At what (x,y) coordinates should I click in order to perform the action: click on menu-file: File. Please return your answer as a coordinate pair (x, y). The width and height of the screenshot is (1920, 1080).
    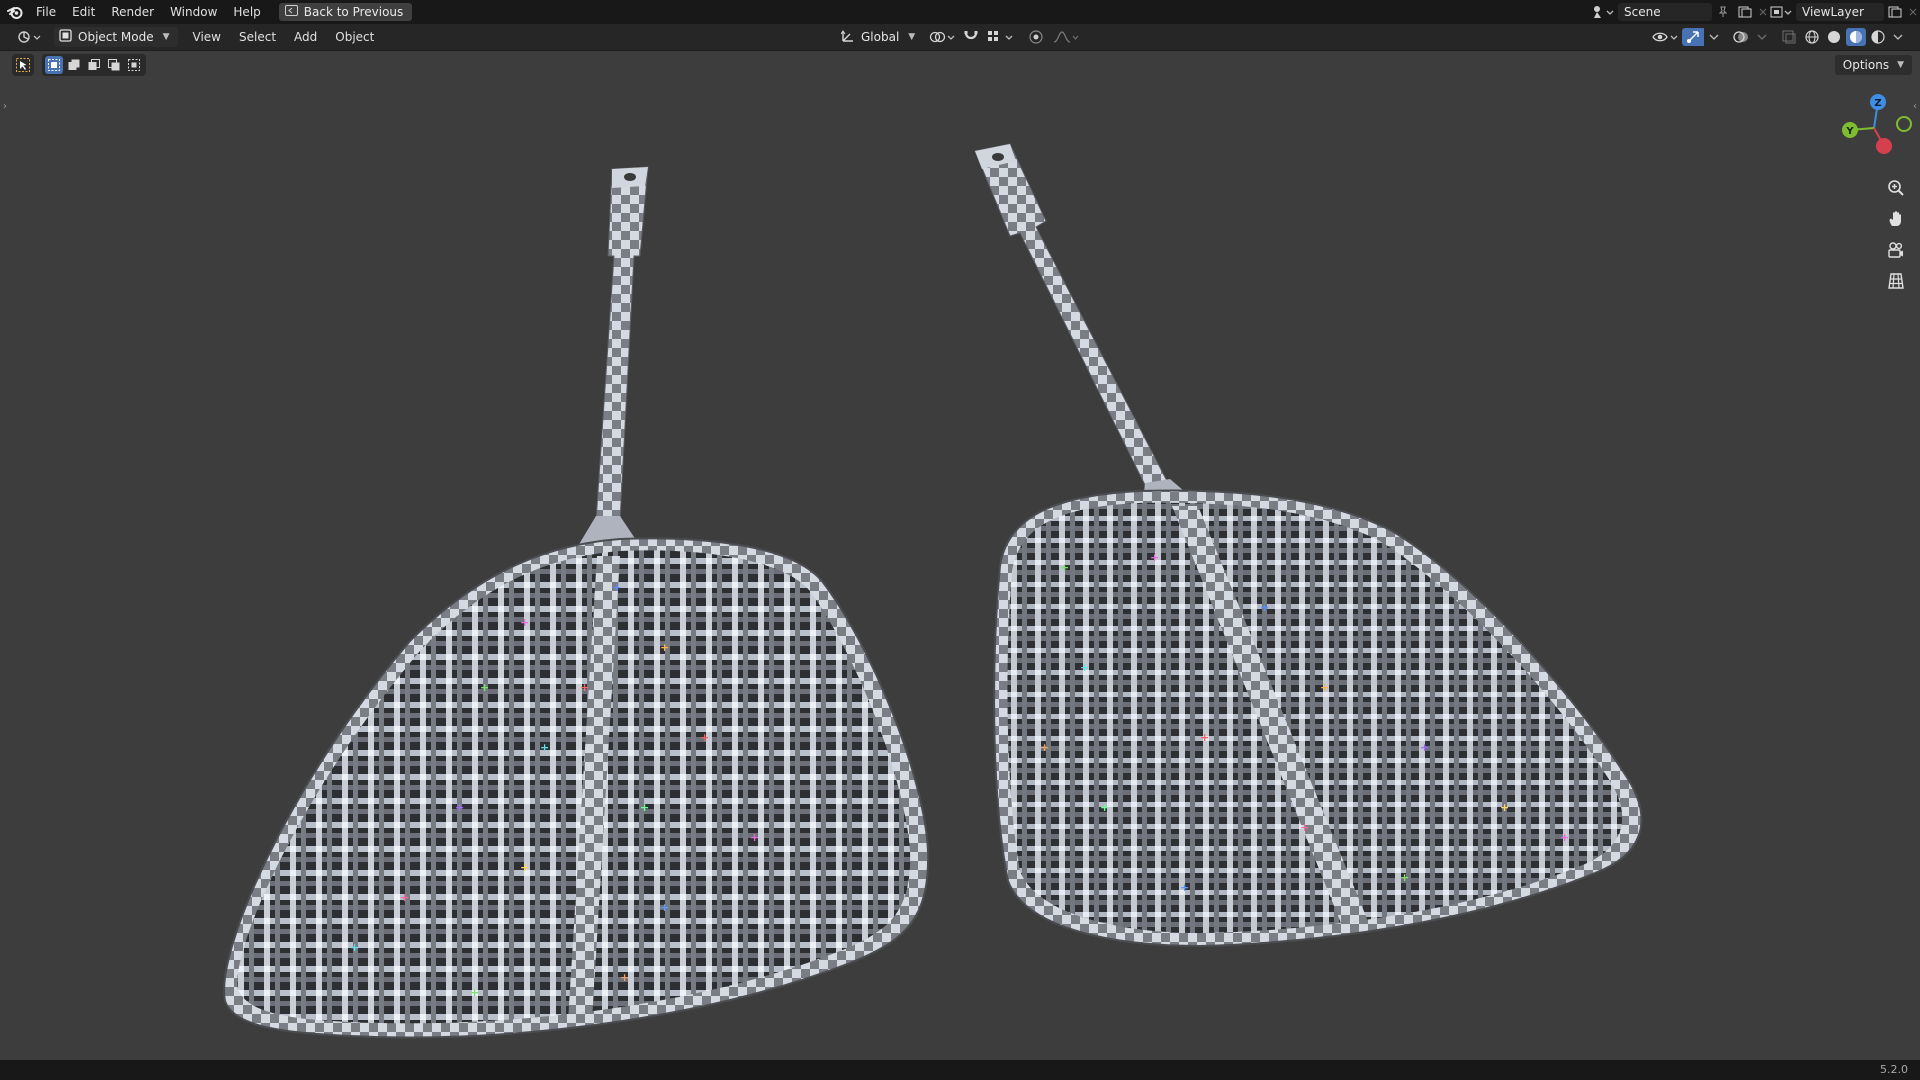
    Looking at the image, I should click on (46, 12).